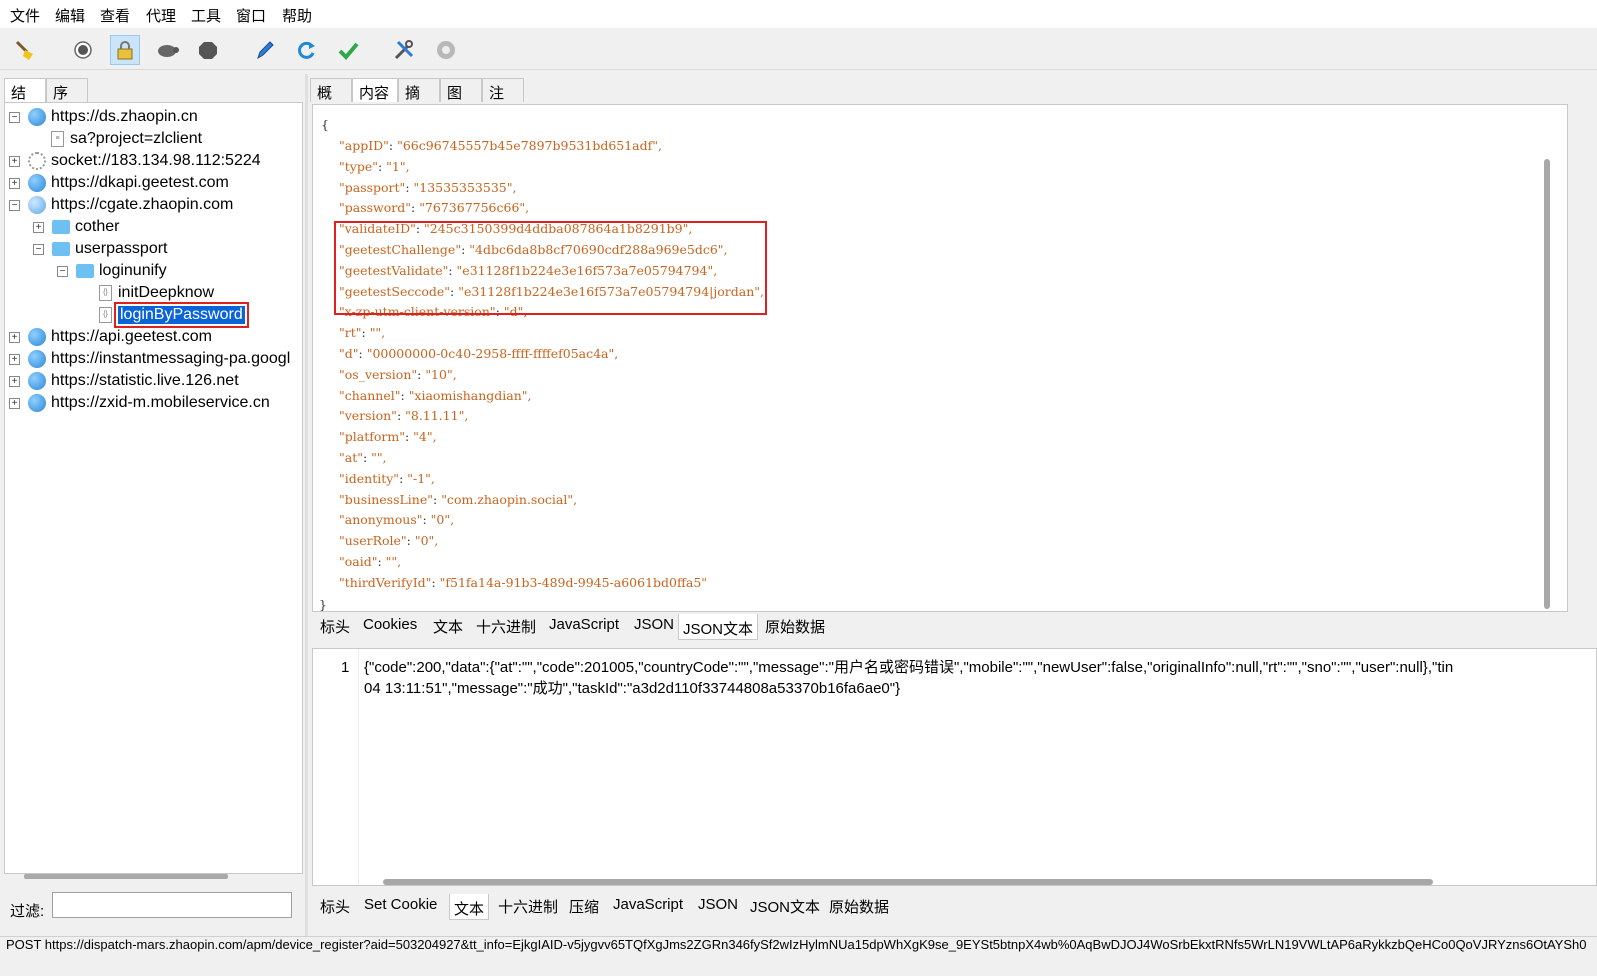  What do you see at coordinates (387, 478) in the screenshot?
I see `json-line: "identity": "-1",` at bounding box center [387, 478].